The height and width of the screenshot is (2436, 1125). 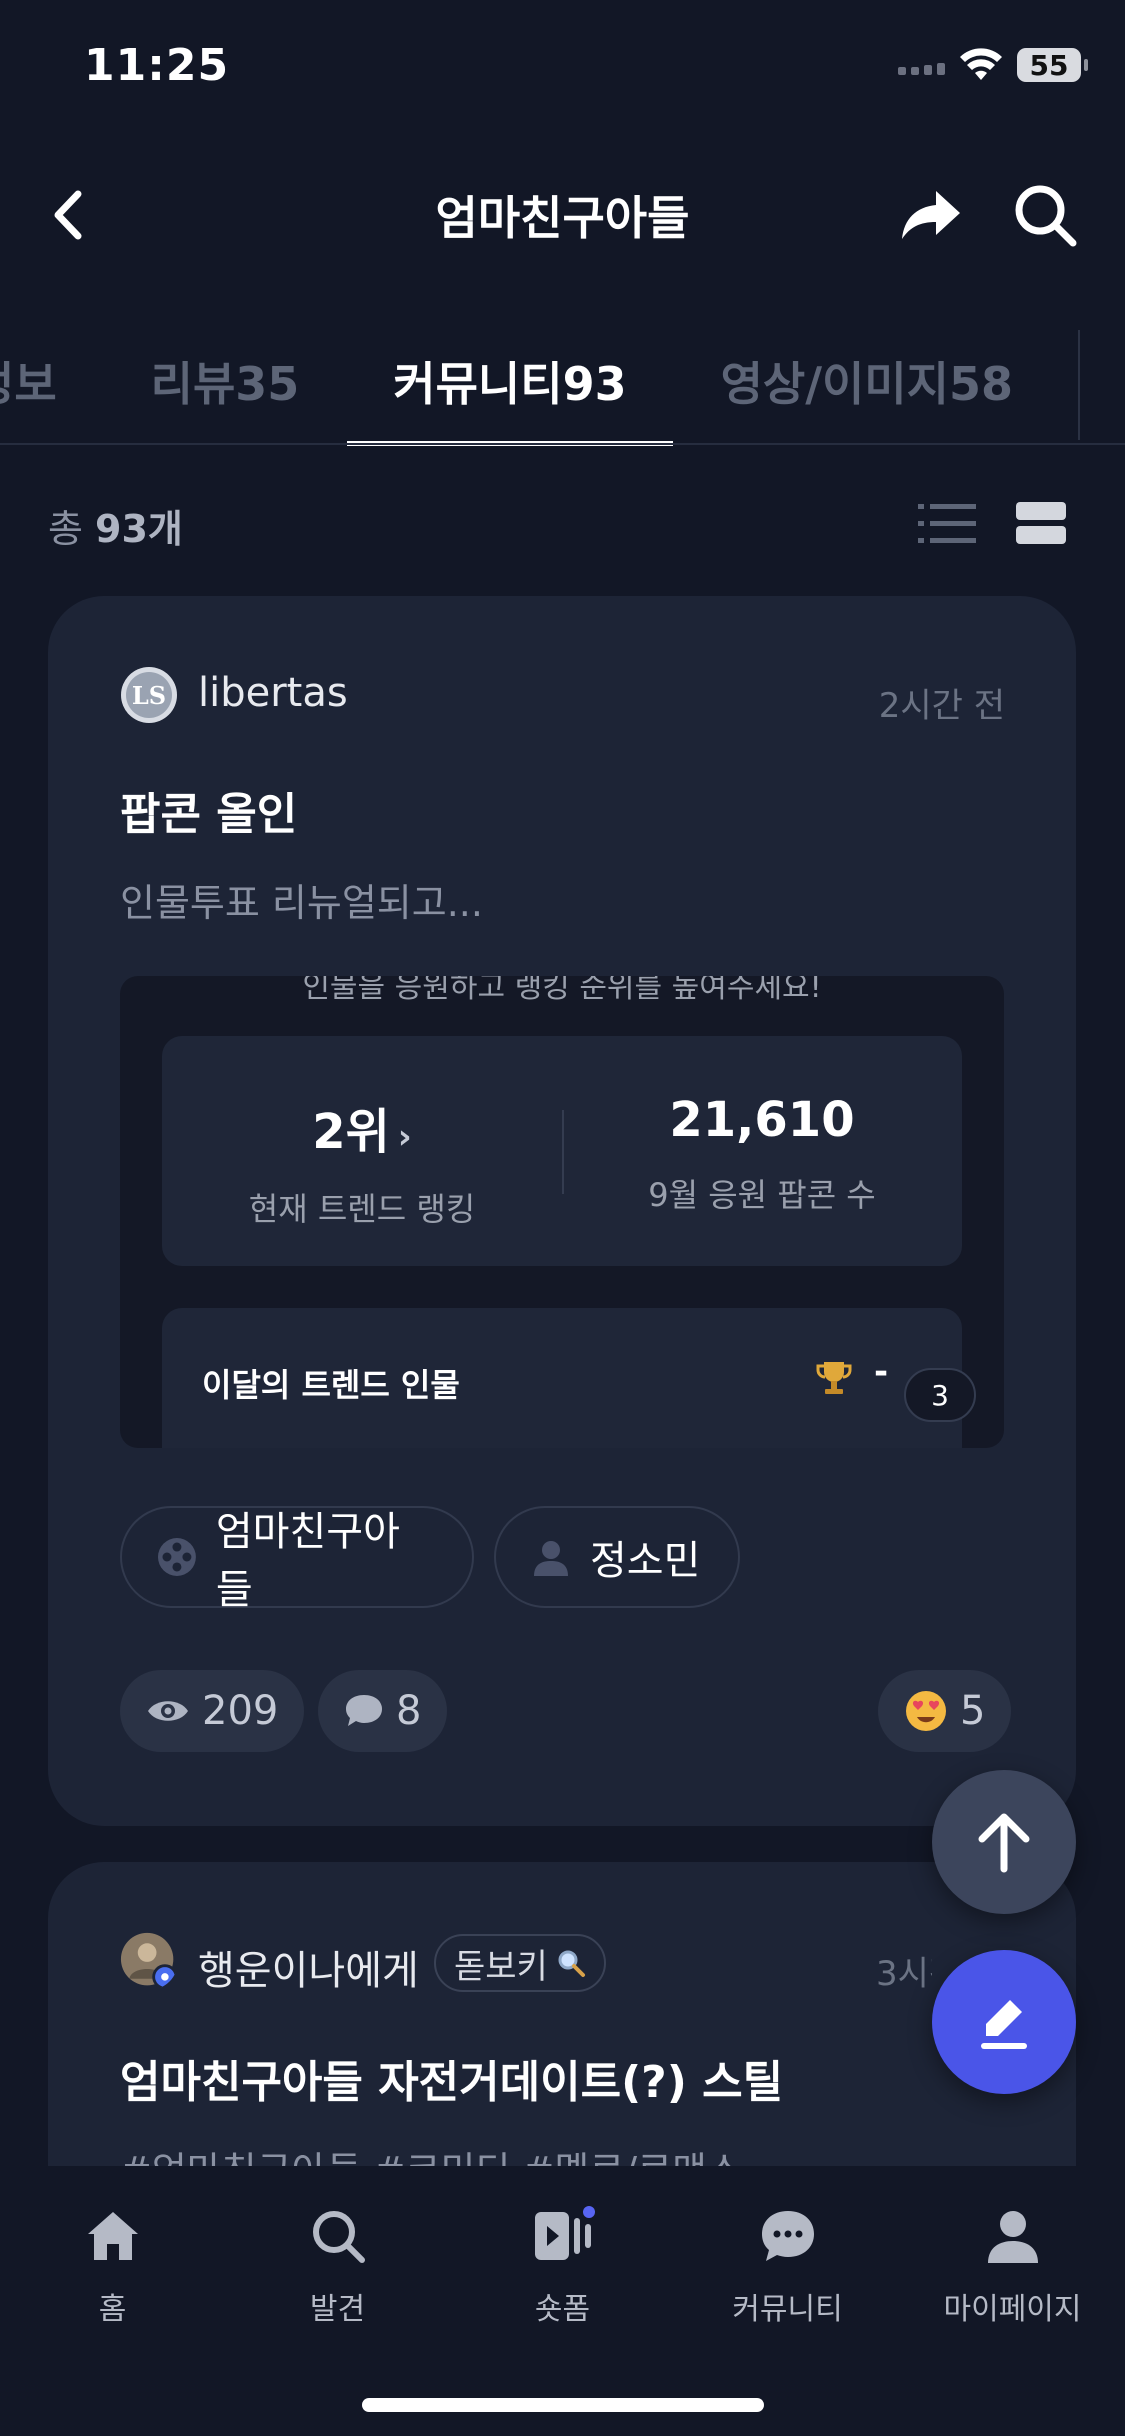 I want to click on share-button, so click(x=931, y=215).